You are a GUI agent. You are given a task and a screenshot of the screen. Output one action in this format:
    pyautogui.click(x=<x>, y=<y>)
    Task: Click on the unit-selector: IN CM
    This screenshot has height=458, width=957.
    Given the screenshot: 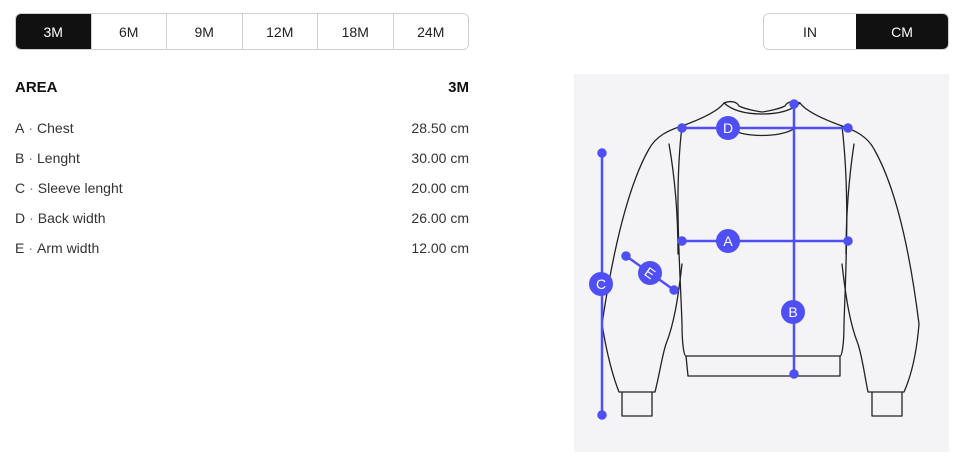 What is the action you would take?
    pyautogui.click(x=856, y=31)
    